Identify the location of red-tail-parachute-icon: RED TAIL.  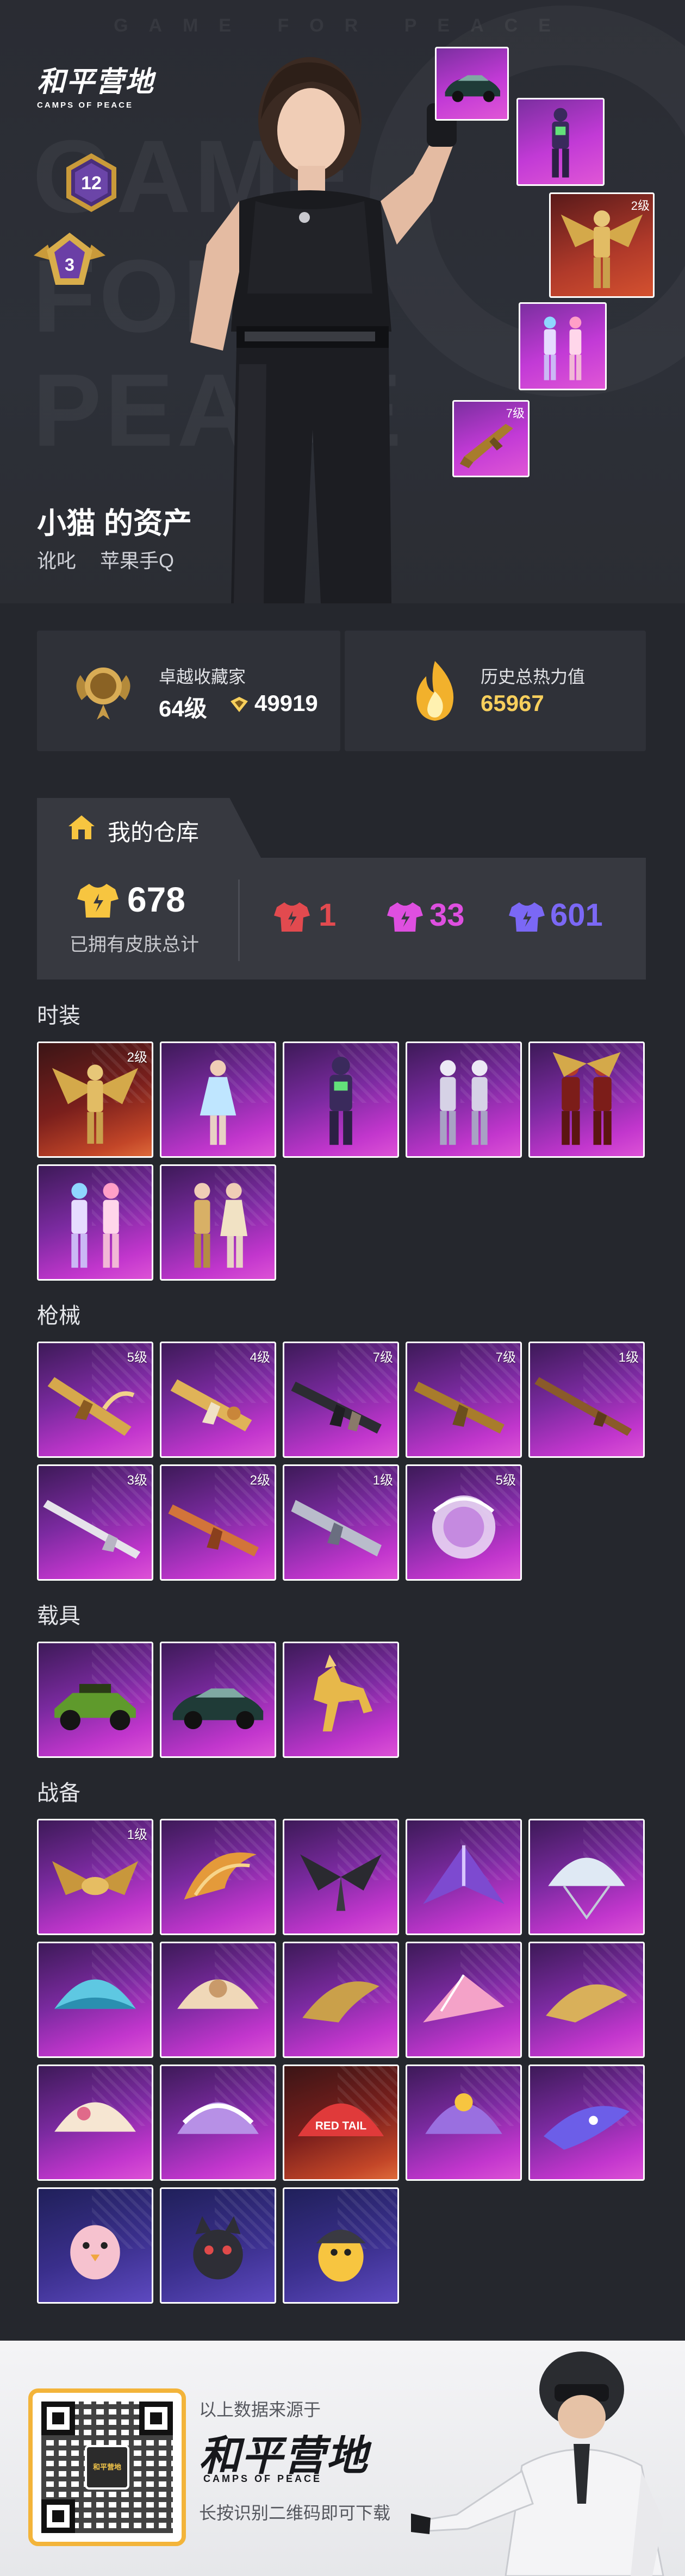
(340, 2119).